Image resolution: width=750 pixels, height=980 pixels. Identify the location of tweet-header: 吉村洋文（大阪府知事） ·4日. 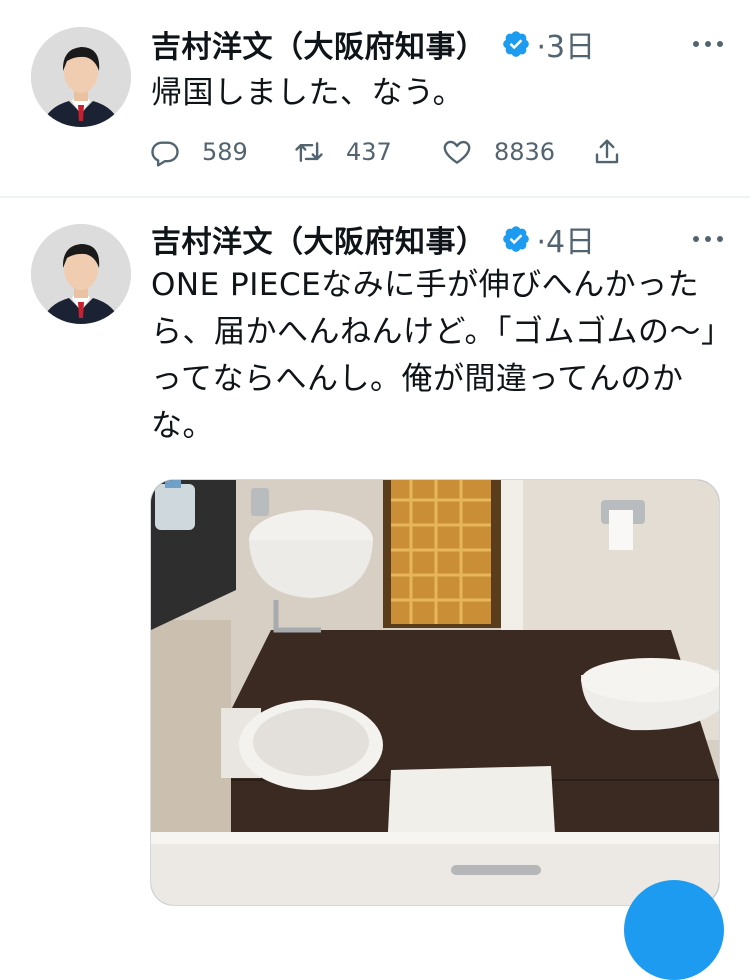
(438, 239).